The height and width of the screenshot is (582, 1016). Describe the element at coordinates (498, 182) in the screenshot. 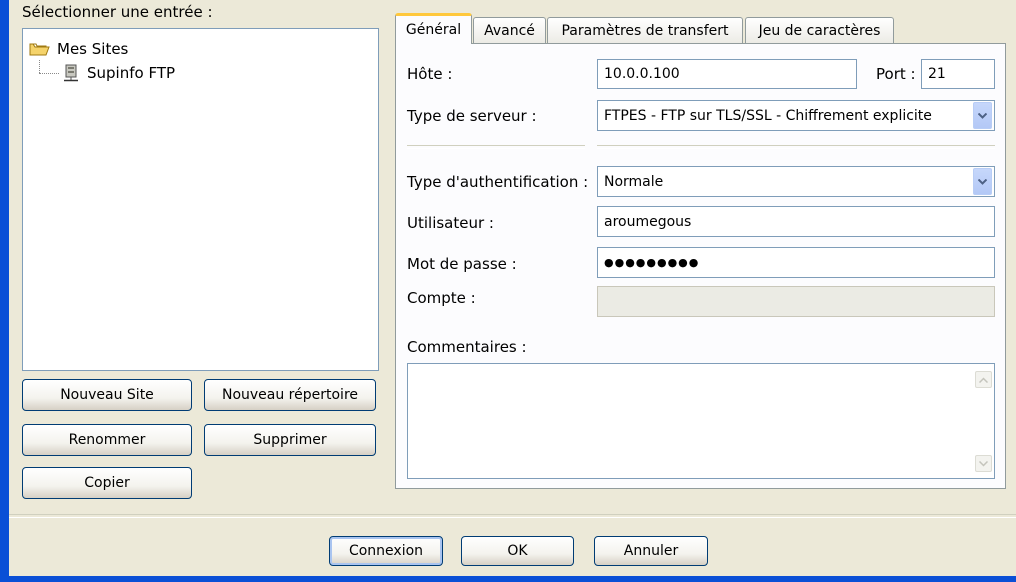

I see `auth-type-label: Type d'authentification :` at that location.